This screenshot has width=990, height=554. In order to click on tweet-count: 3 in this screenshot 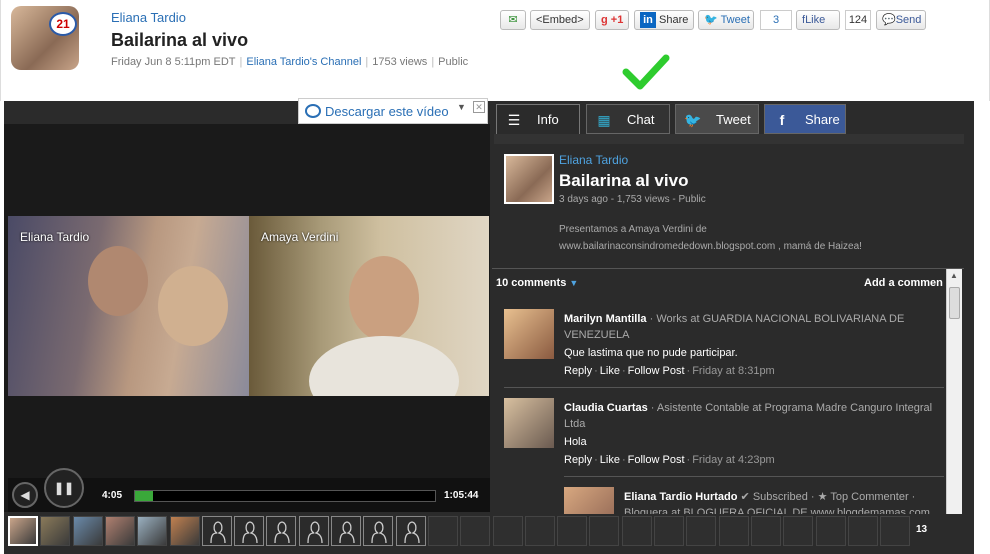, I will do `click(776, 20)`.